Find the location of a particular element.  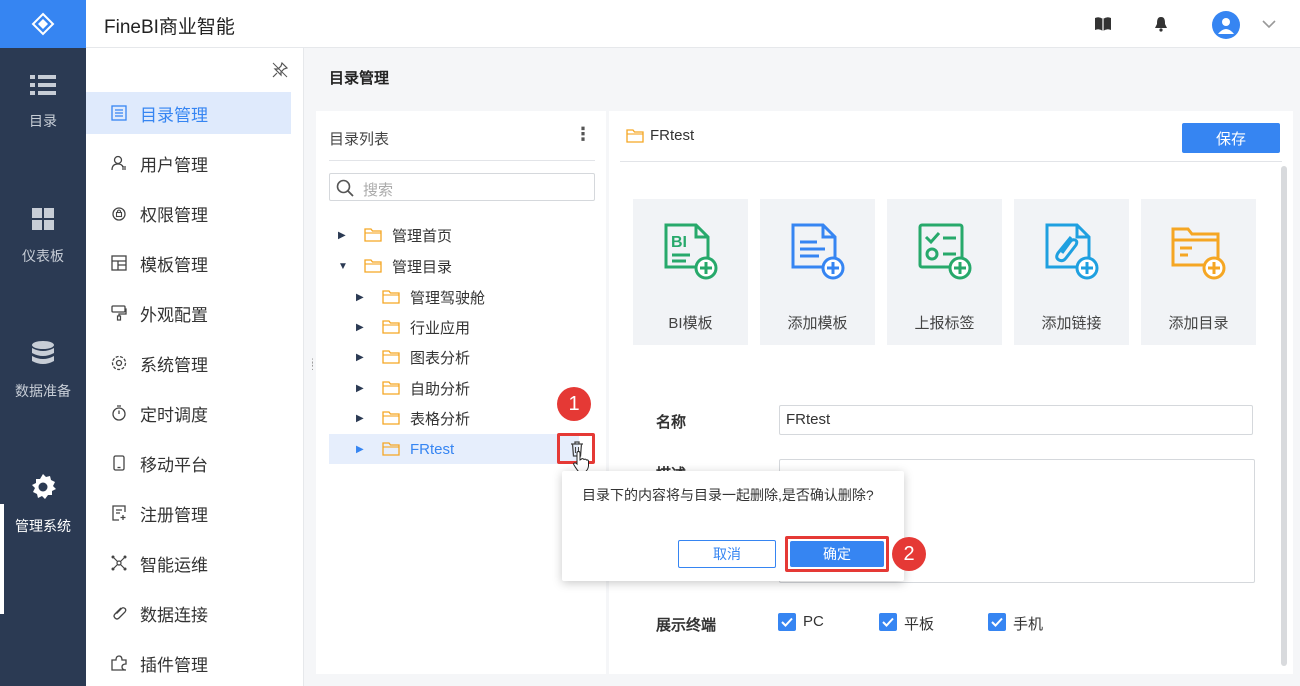

terminal-label: 展示终端 is located at coordinates (686, 625).